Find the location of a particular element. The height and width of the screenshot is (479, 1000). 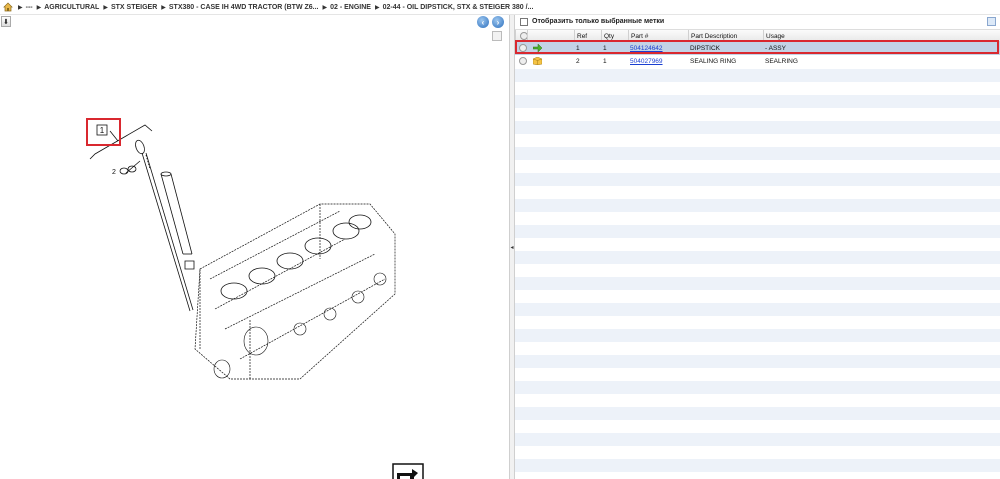

green-arrow-icon is located at coordinates (537, 48).